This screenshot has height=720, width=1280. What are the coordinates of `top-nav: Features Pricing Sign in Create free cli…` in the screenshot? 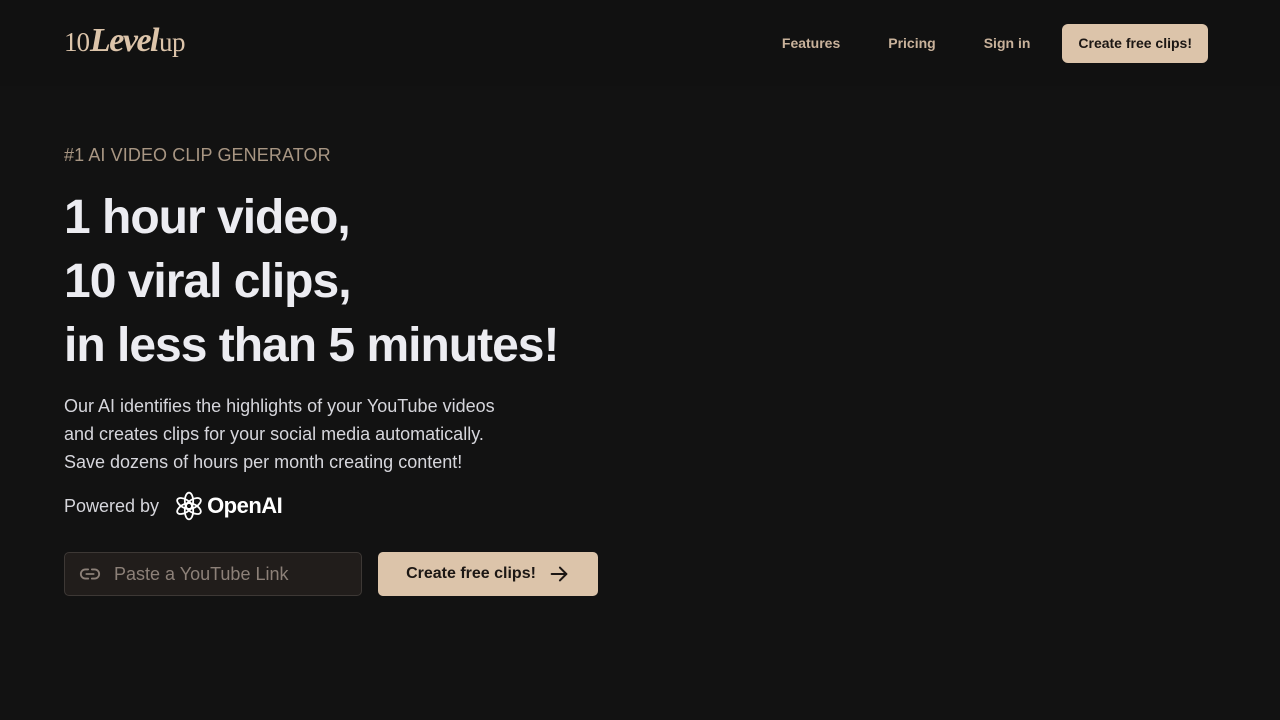 It's located at (983, 43).